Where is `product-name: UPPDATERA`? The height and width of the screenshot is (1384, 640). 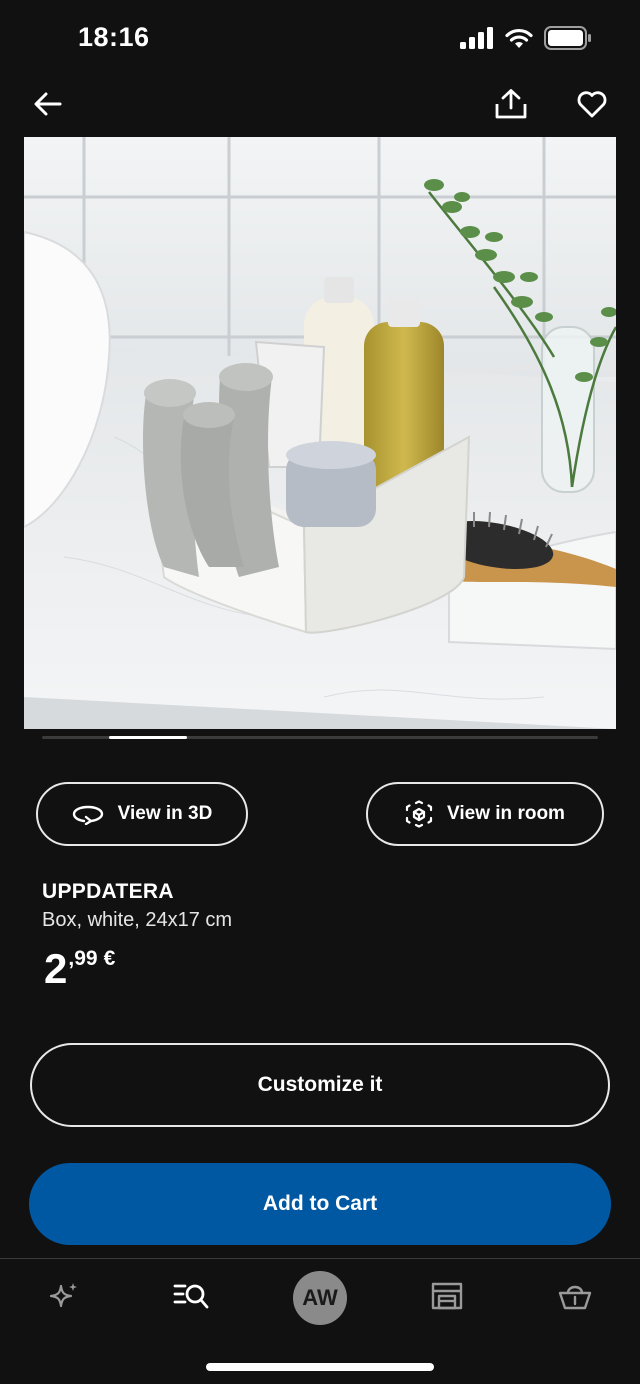
product-name: UPPDATERA is located at coordinates (108, 891).